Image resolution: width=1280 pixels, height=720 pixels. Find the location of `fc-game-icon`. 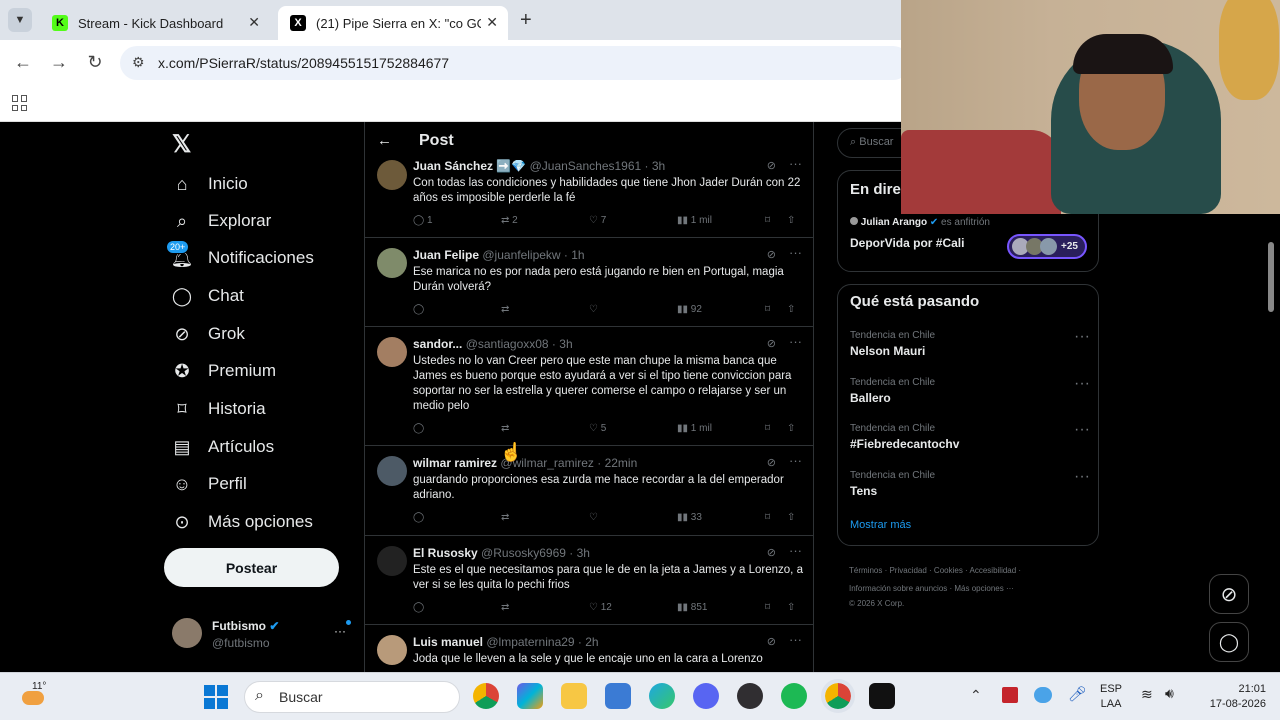

fc-game-icon is located at coordinates (882, 696).